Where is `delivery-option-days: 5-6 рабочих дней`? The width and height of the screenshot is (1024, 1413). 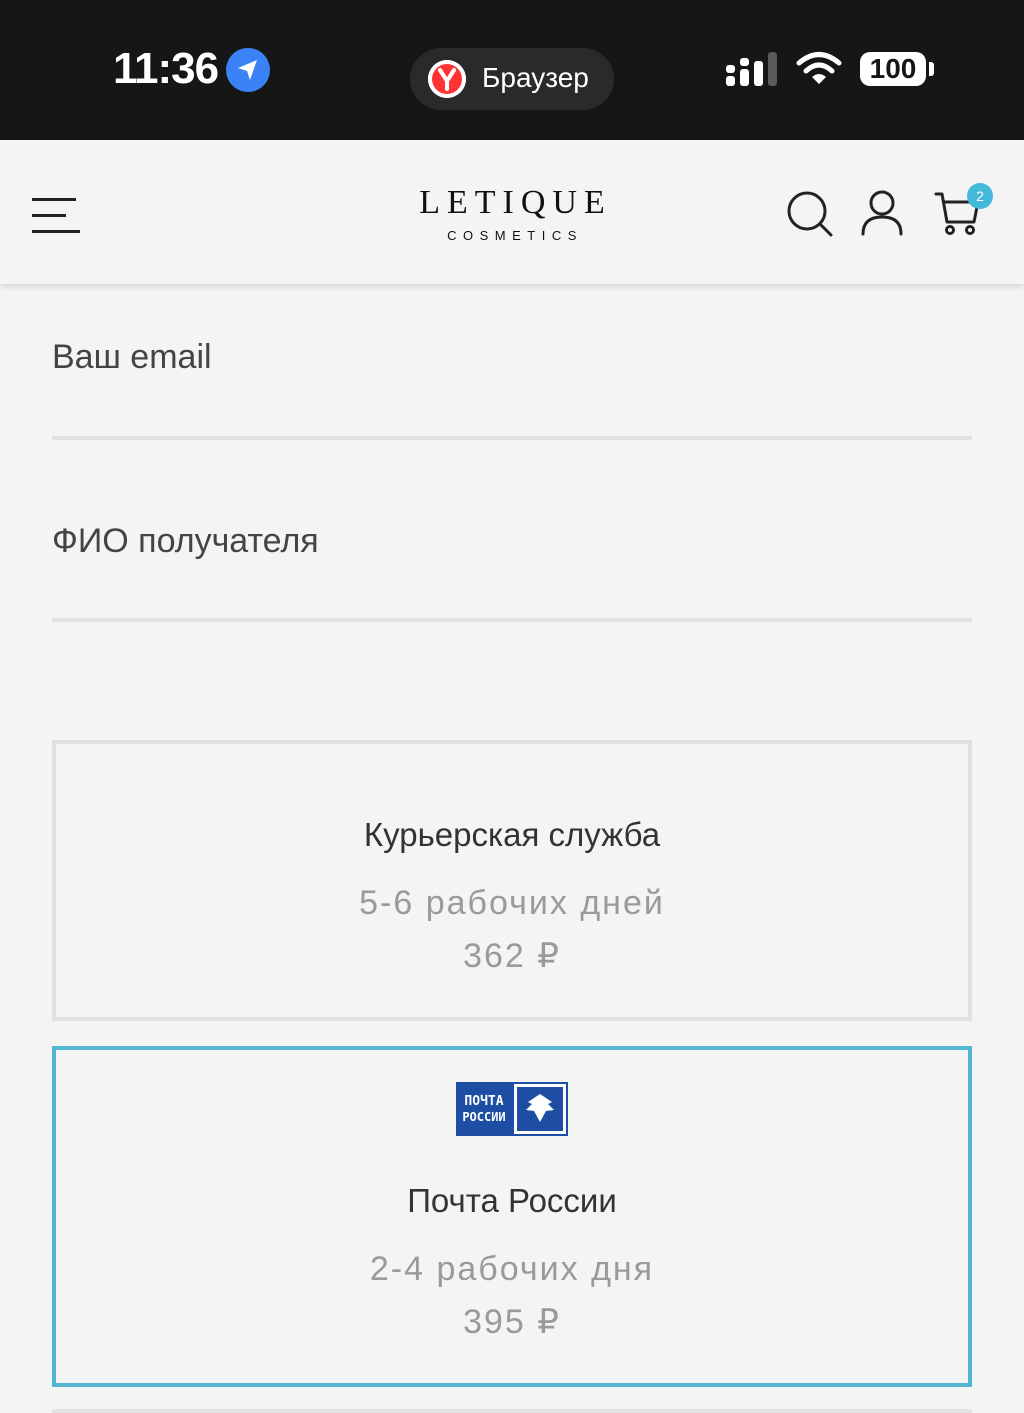 delivery-option-days: 5-6 рабочих дней is located at coordinates (512, 903).